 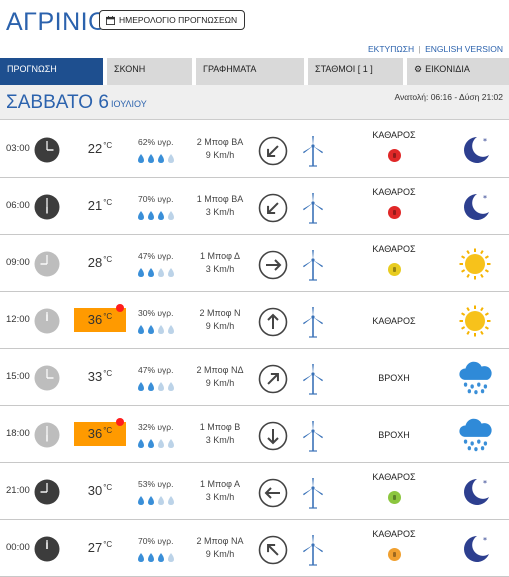 I want to click on forecast-calendar-button: ΗΜΕΡΟΛΟΓΙΟ ΠΡΟΓΝΩΣΕΩΝ, so click(x=172, y=20).